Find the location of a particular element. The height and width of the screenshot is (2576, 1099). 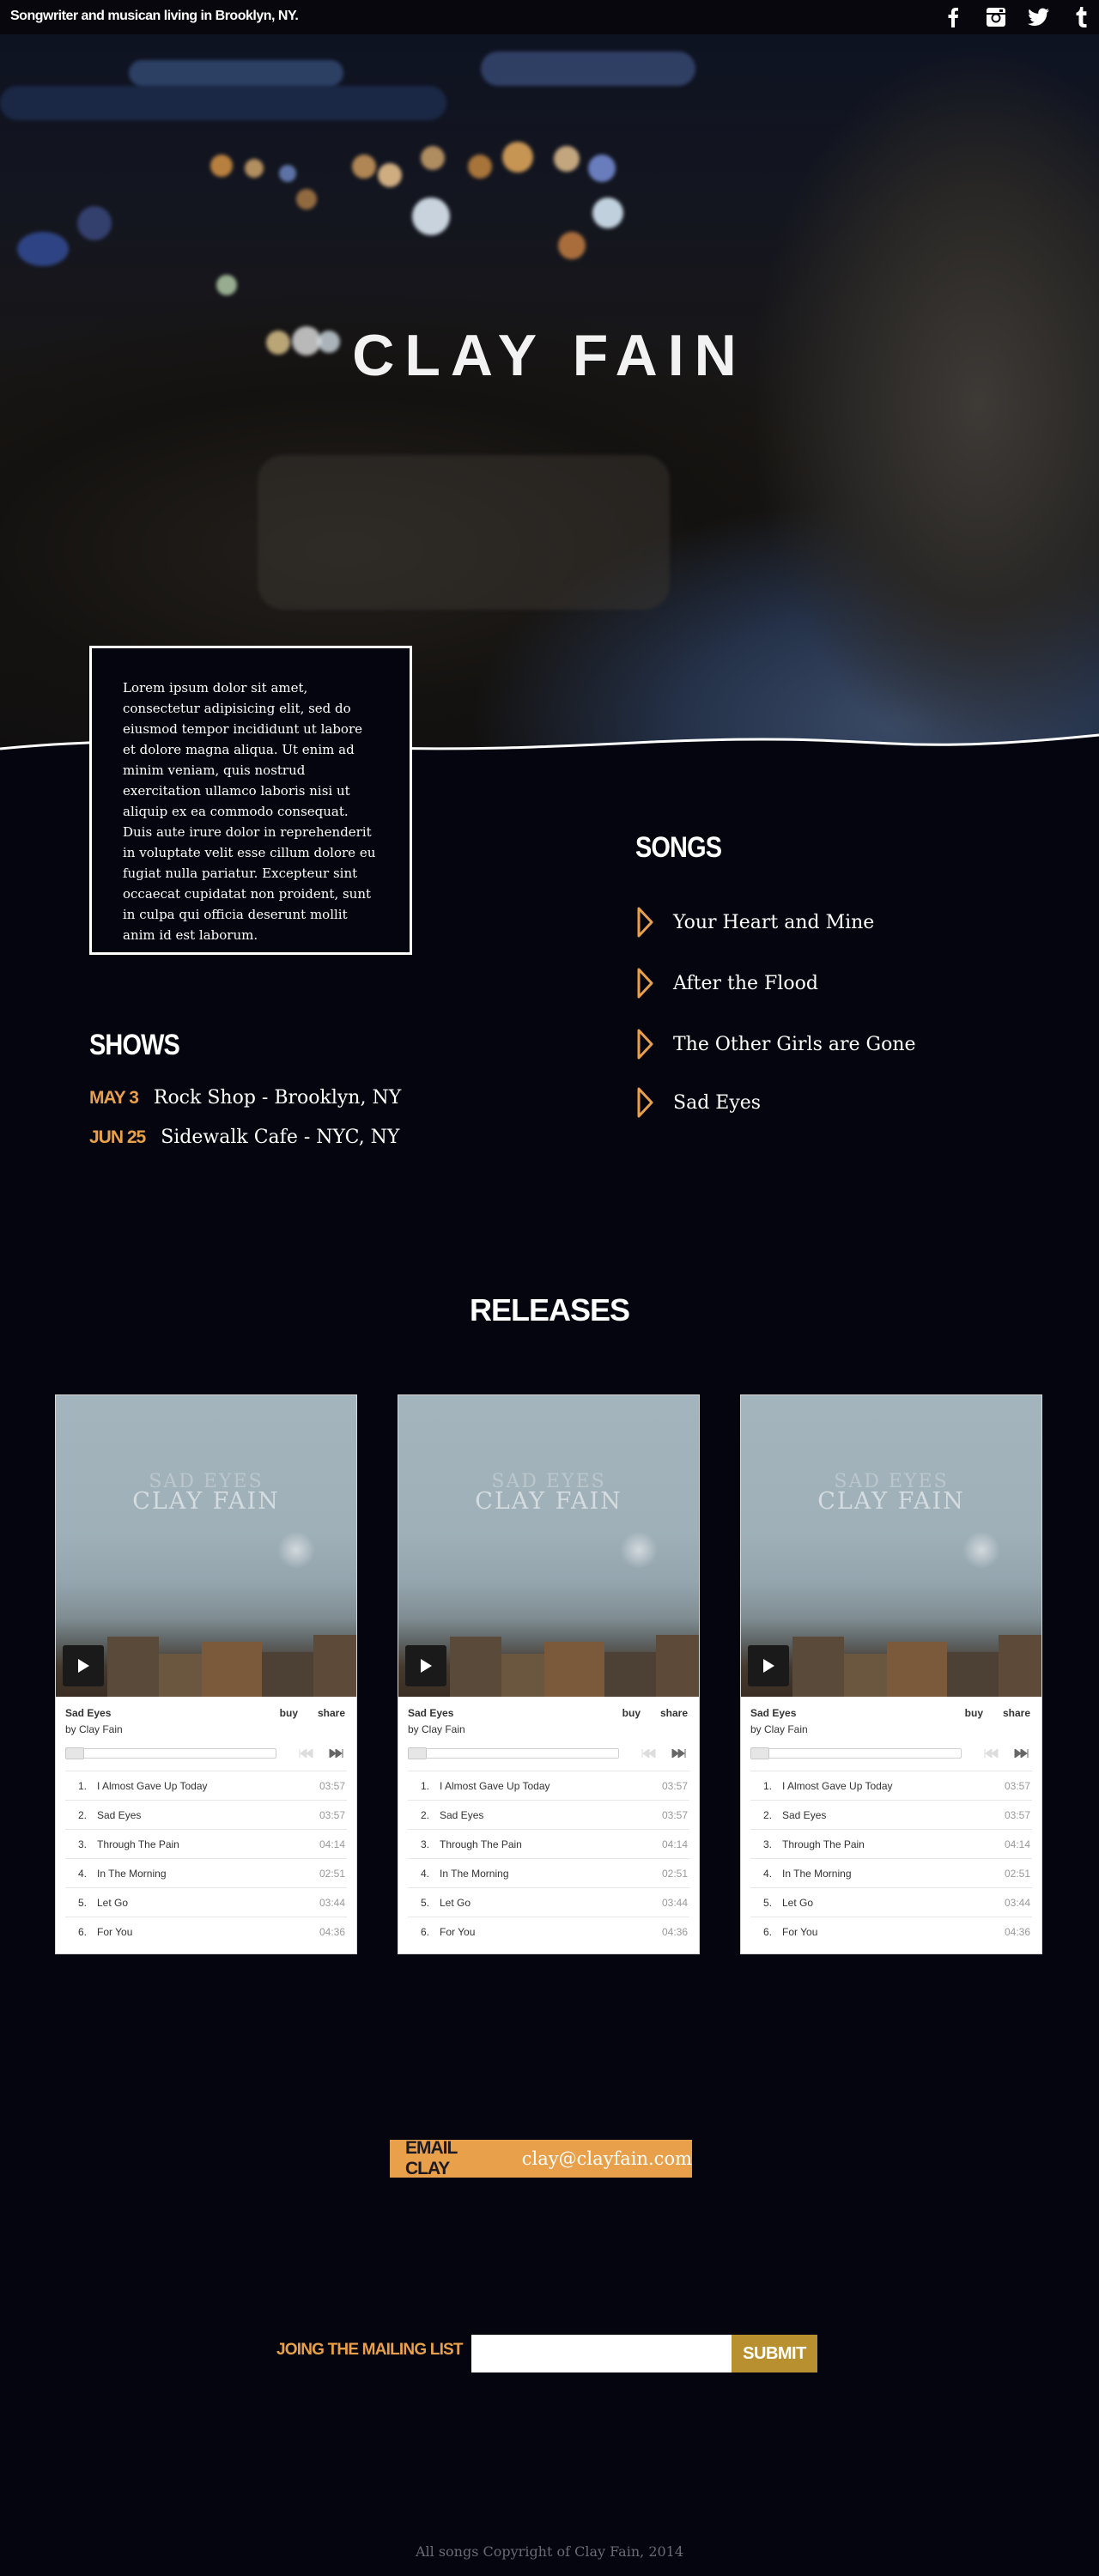

email-address: clay@clayfain.com is located at coordinates (606, 2158).